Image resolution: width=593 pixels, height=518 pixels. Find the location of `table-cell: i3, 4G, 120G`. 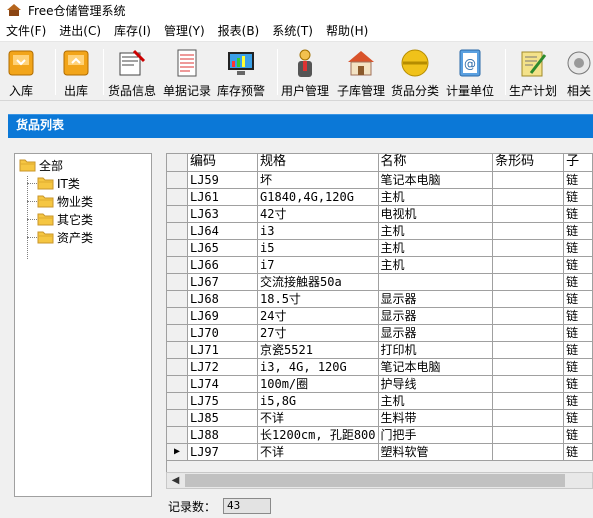

table-cell: i3, 4G, 120G is located at coordinates (318, 367).